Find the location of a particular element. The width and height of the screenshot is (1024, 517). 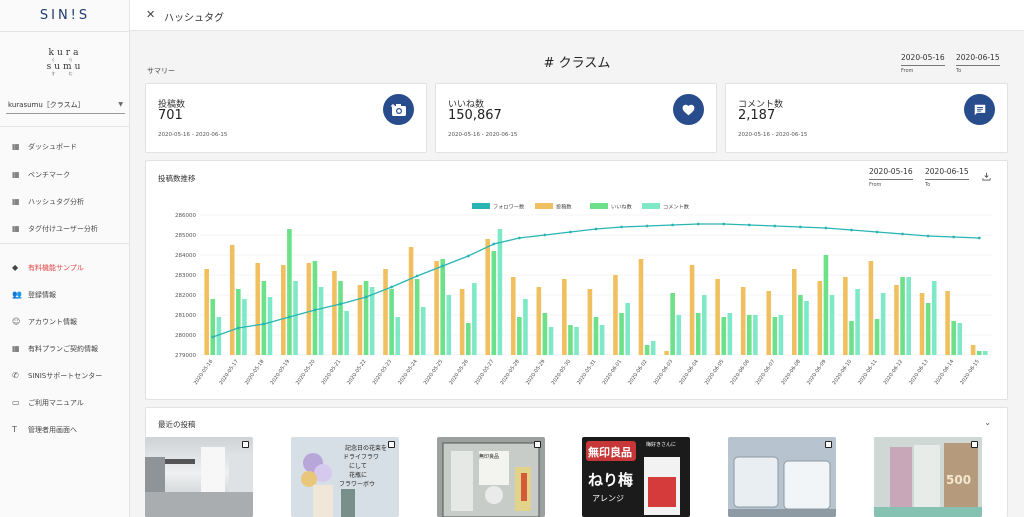

y-tick-label: 282000 is located at coordinates (185, 296).